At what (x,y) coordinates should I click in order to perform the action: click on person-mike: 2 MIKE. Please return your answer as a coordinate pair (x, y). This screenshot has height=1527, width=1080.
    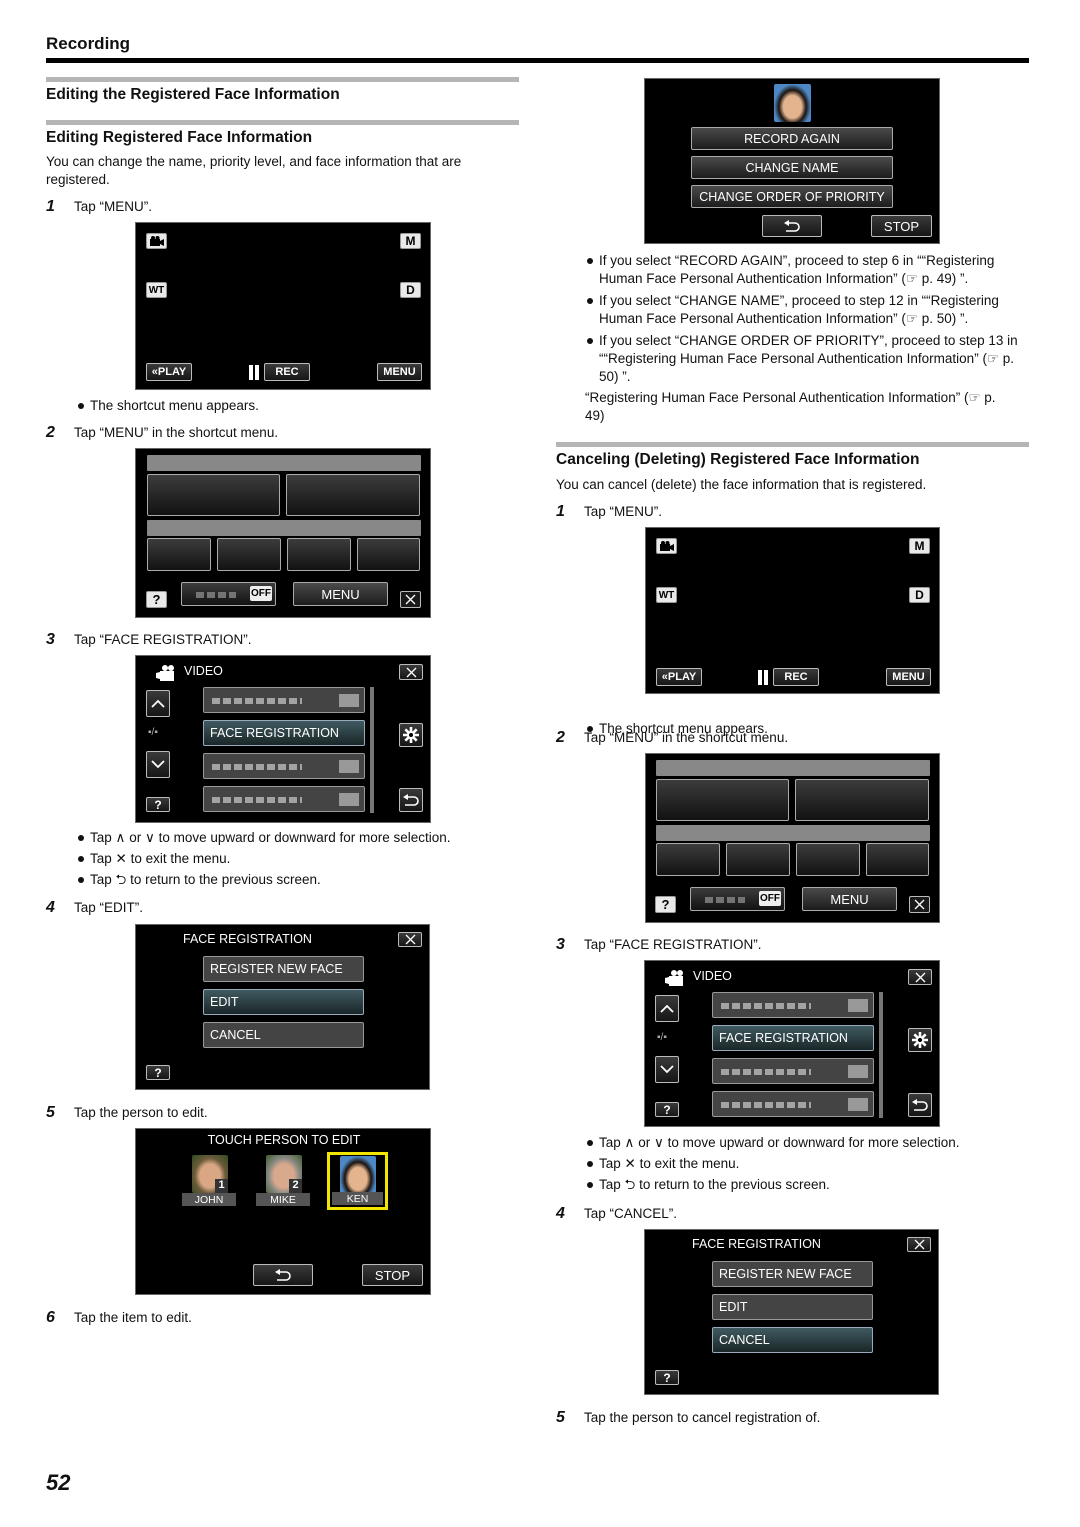
    Looking at the image, I should click on (283, 1181).